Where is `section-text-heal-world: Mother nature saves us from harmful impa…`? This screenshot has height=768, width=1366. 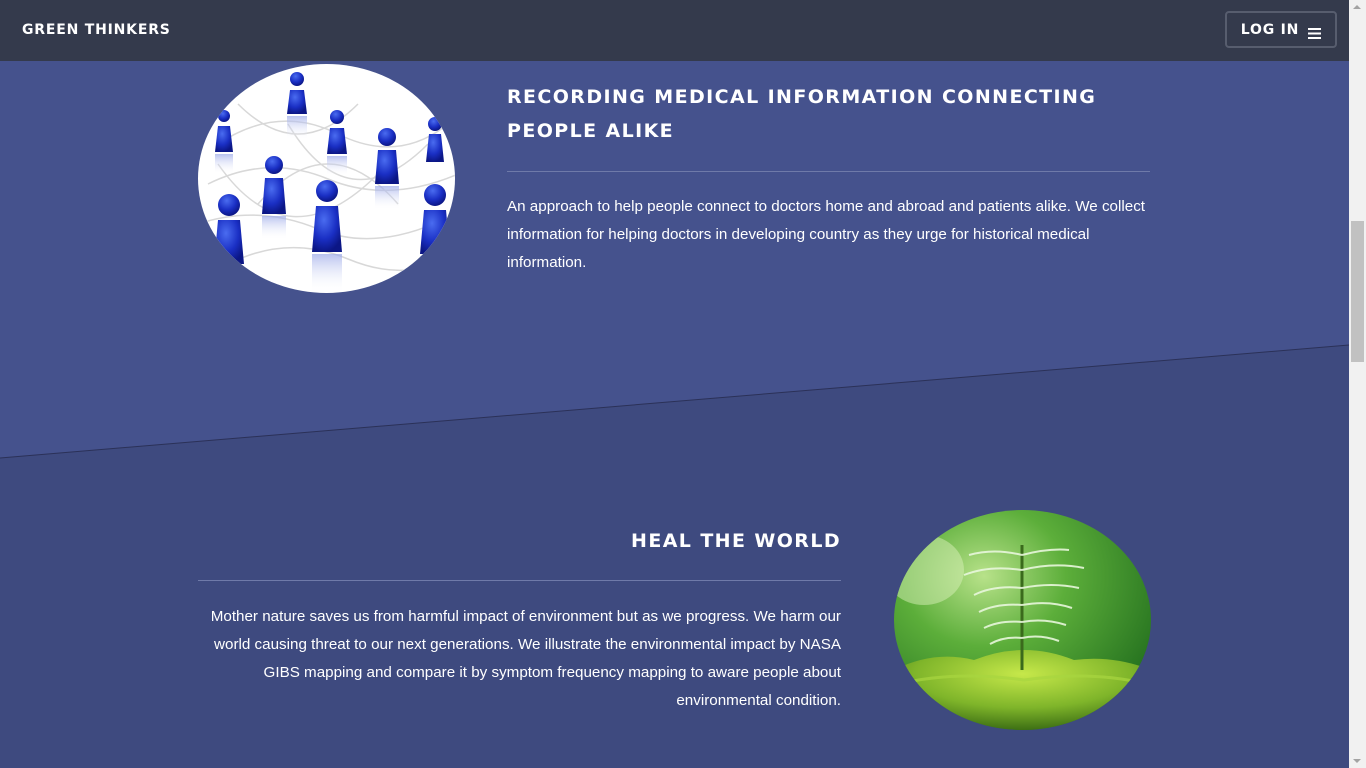 section-text-heal-world: Mother nature saves us from harmful impa… is located at coordinates (525, 658).